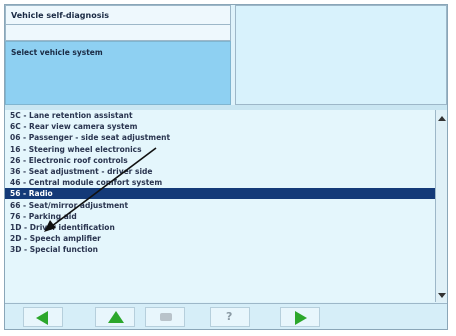  Describe the element at coordinates (104, 187) in the screenshot. I see `arrow-line` at that location.